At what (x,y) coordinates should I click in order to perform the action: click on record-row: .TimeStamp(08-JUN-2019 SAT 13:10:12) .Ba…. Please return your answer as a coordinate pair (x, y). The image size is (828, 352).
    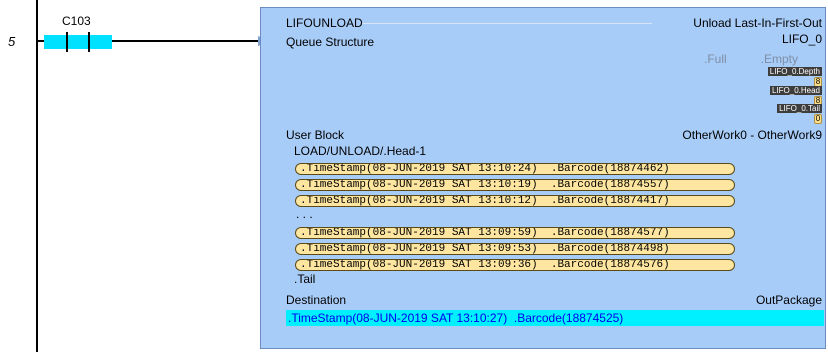
    Looking at the image, I should click on (515, 201).